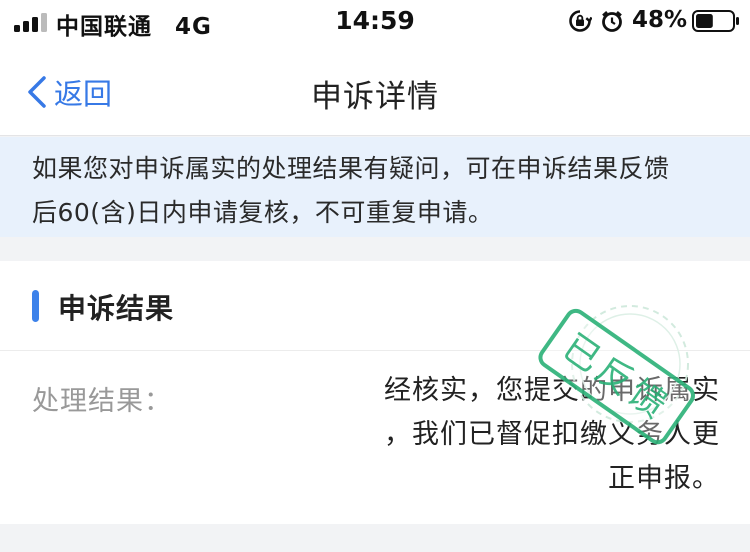 The image size is (750, 552). What do you see at coordinates (375, 538) in the screenshot?
I see `page-bottom-spacer` at bounding box center [375, 538].